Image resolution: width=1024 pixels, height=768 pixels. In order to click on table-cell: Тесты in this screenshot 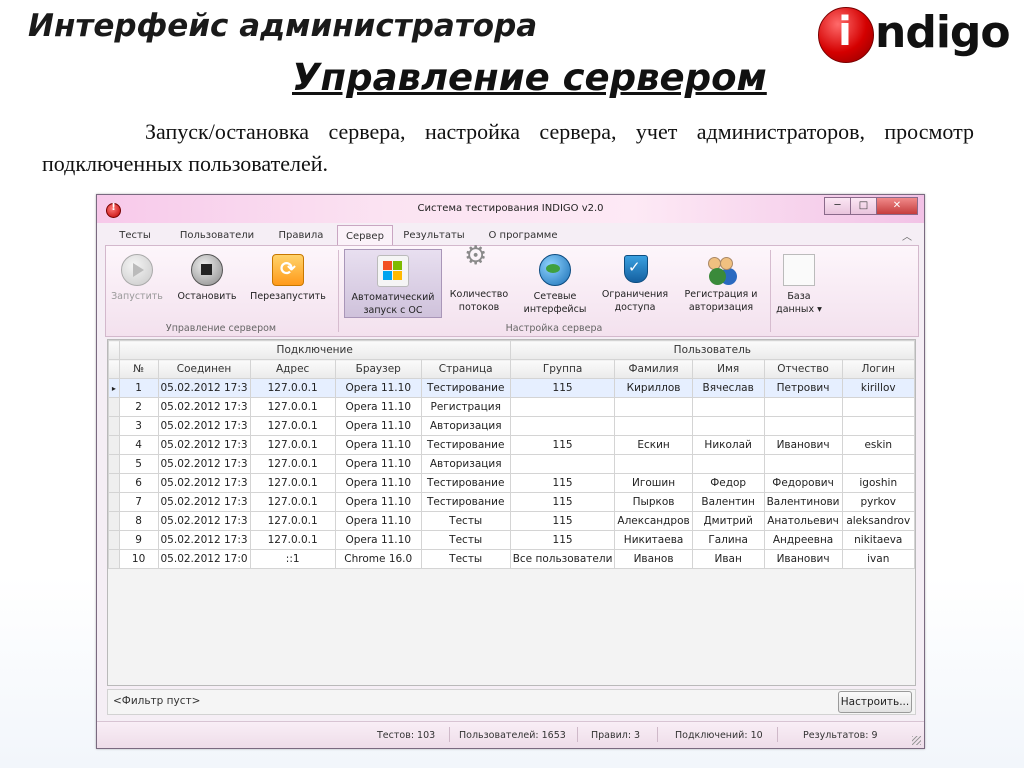, I will do `click(465, 521)`.